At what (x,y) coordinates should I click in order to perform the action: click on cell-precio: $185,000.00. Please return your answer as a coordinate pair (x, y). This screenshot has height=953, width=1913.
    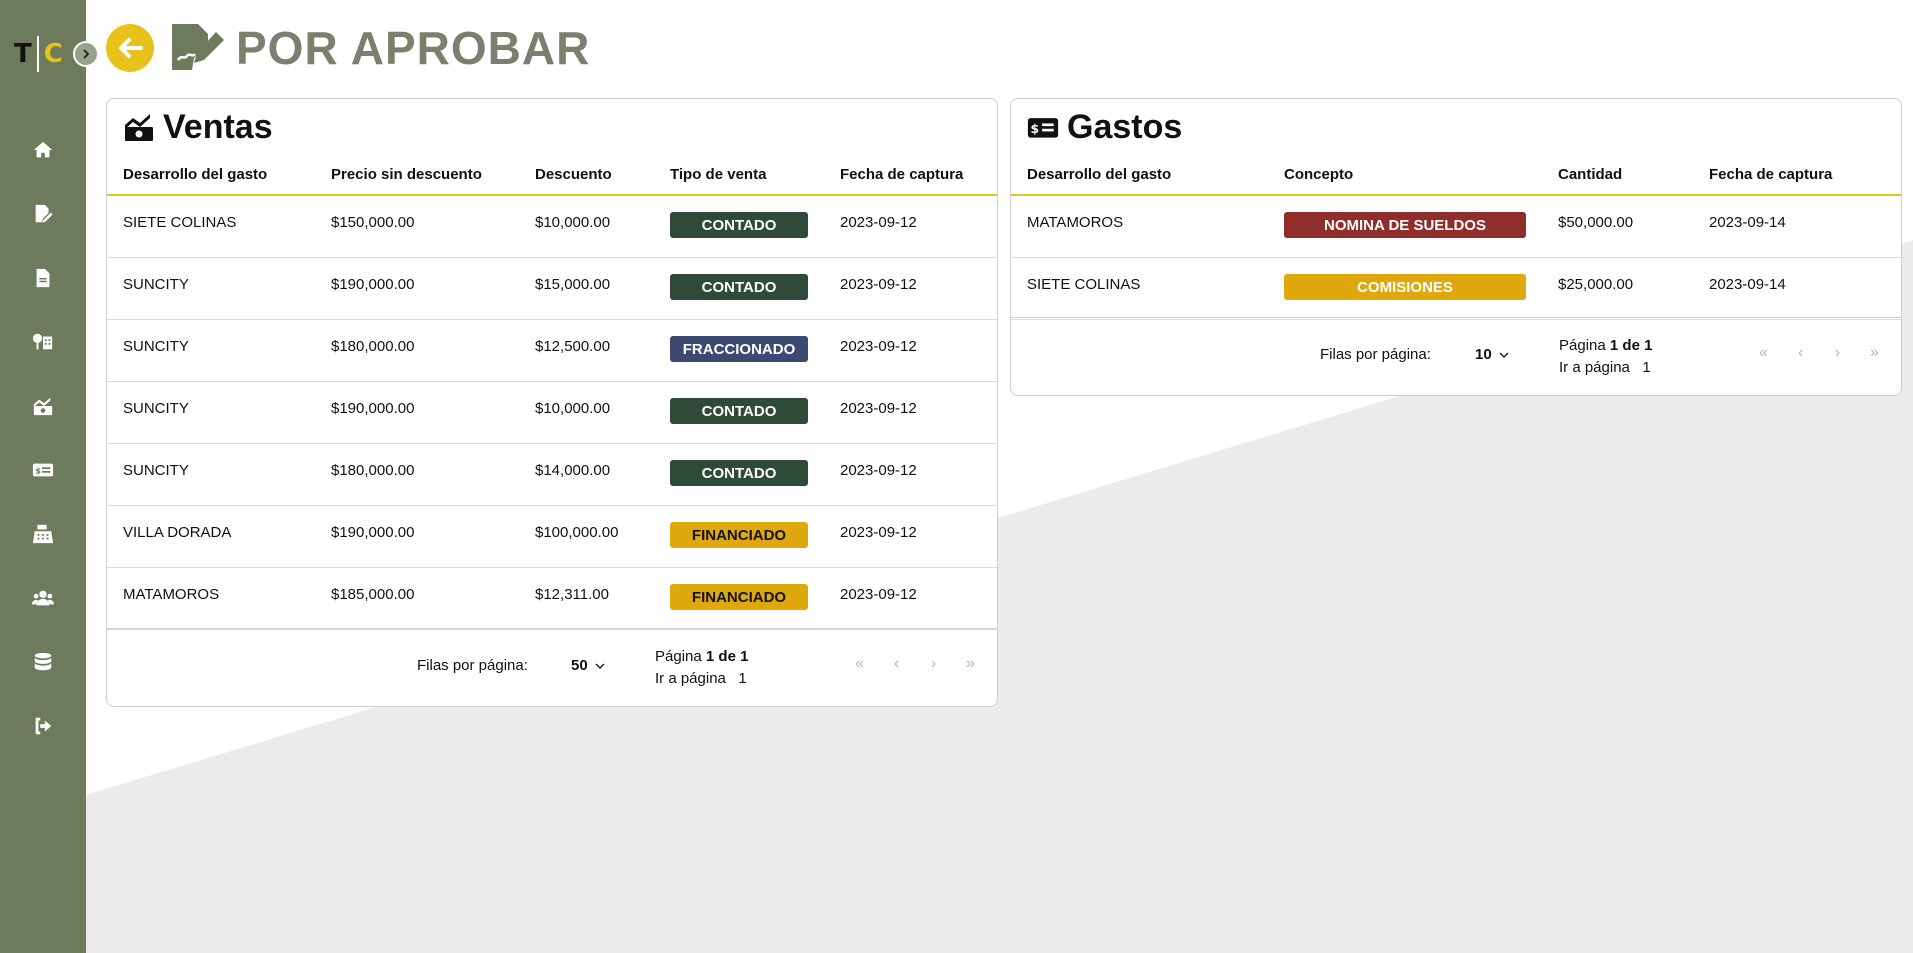
    Looking at the image, I should click on (417, 598).